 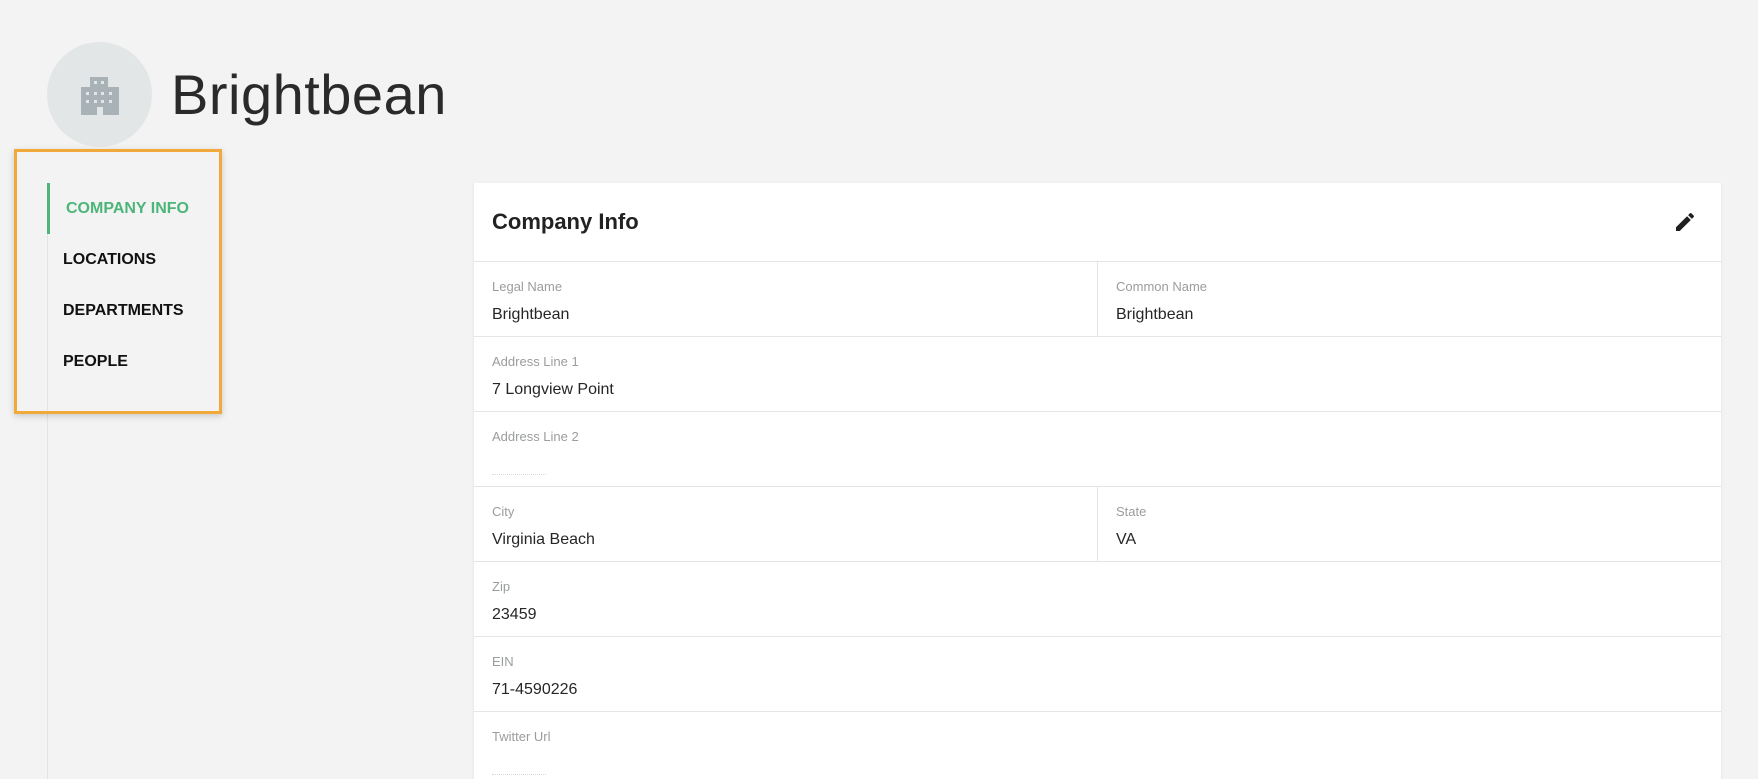 I want to click on field-label: State, so click(x=1131, y=511).